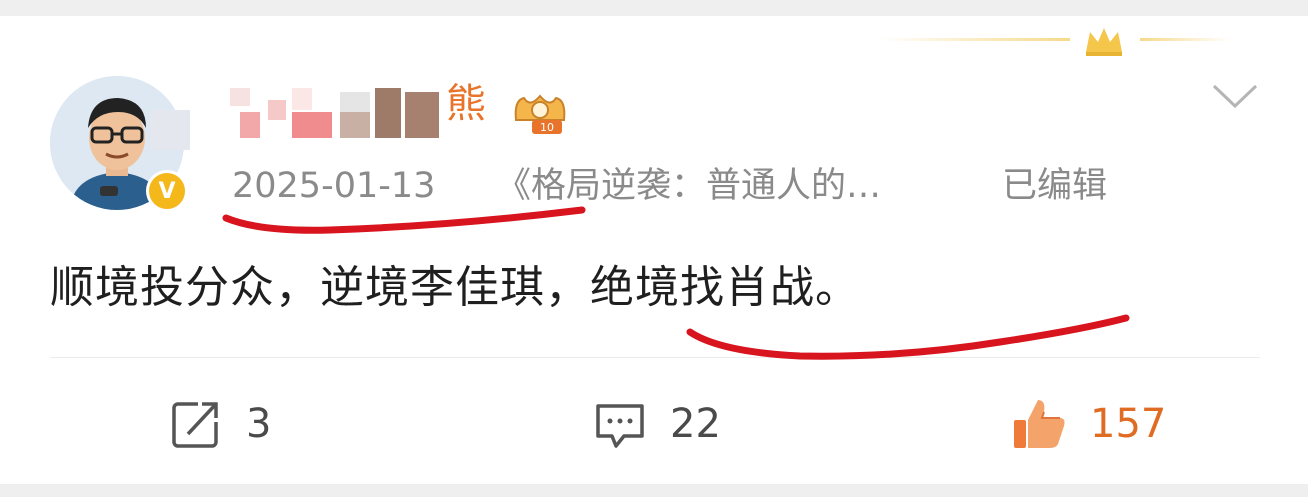  What do you see at coordinates (1235, 96) in the screenshot?
I see `chevron-down-icon` at bounding box center [1235, 96].